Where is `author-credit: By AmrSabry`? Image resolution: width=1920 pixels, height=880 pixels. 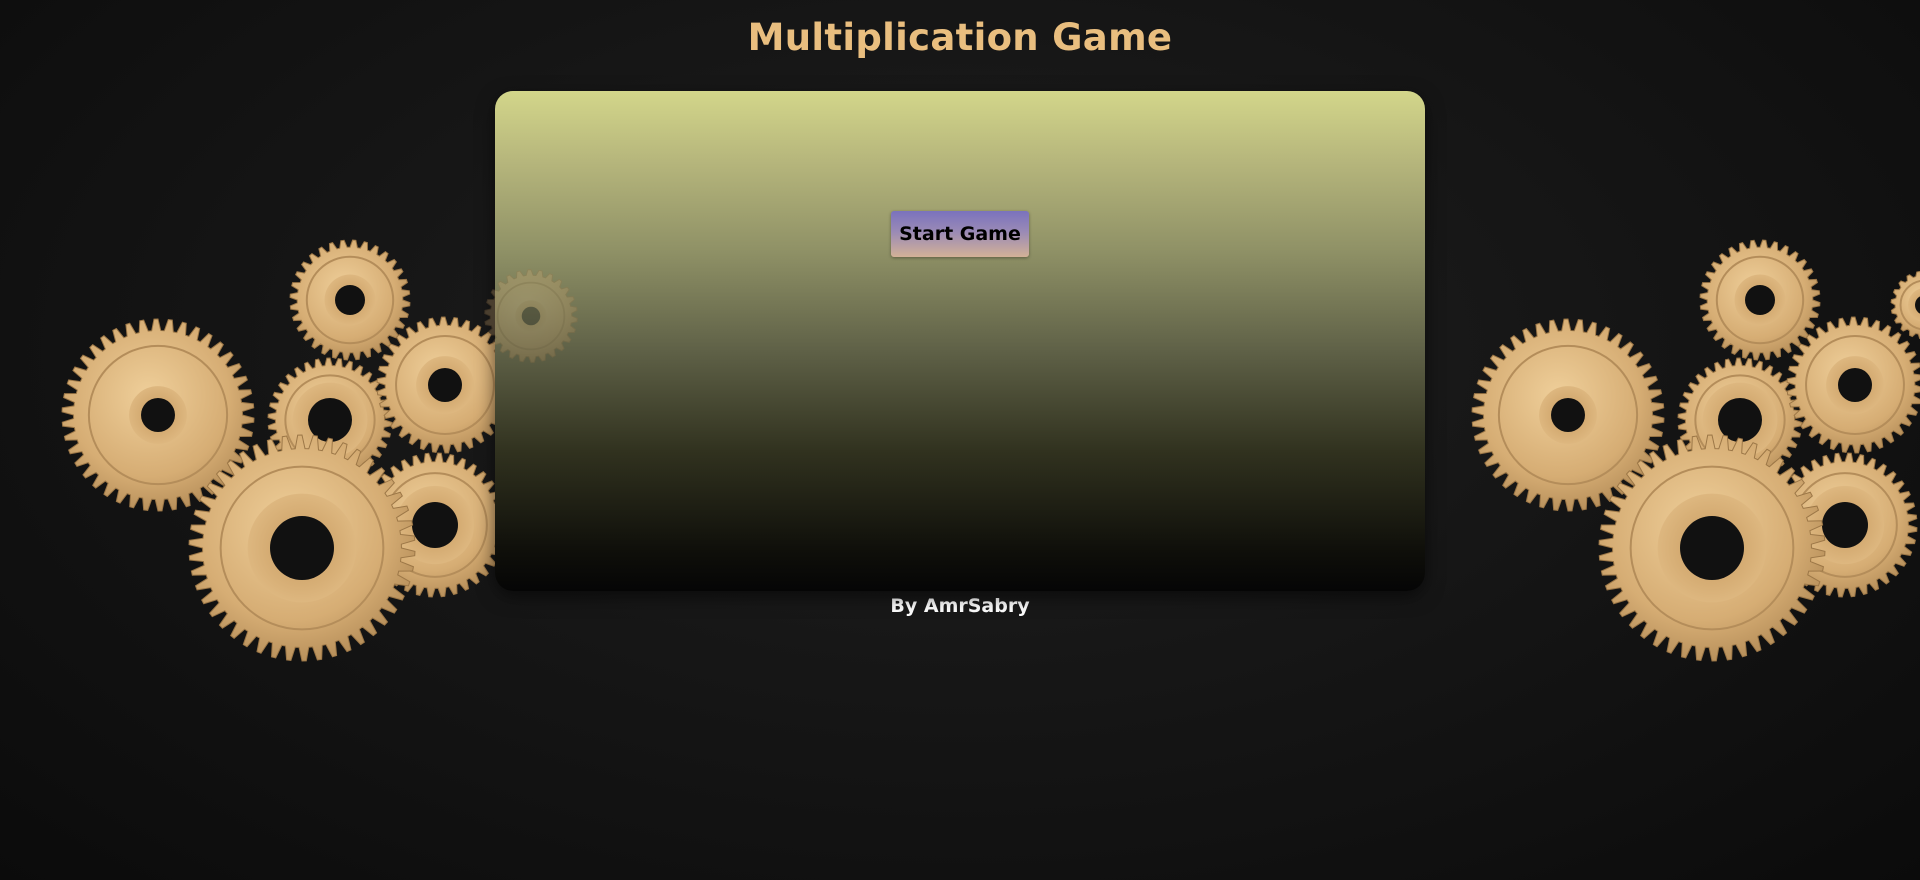
author-credit: By AmrSabry is located at coordinates (960, 606).